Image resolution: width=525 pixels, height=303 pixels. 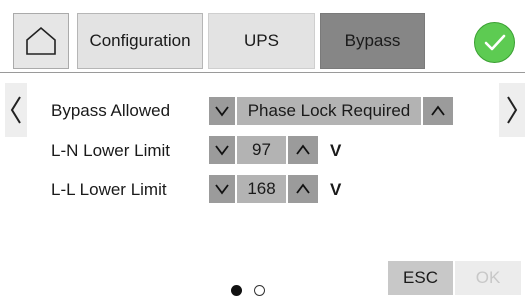 I want to click on ok-button: OK, so click(x=488, y=278).